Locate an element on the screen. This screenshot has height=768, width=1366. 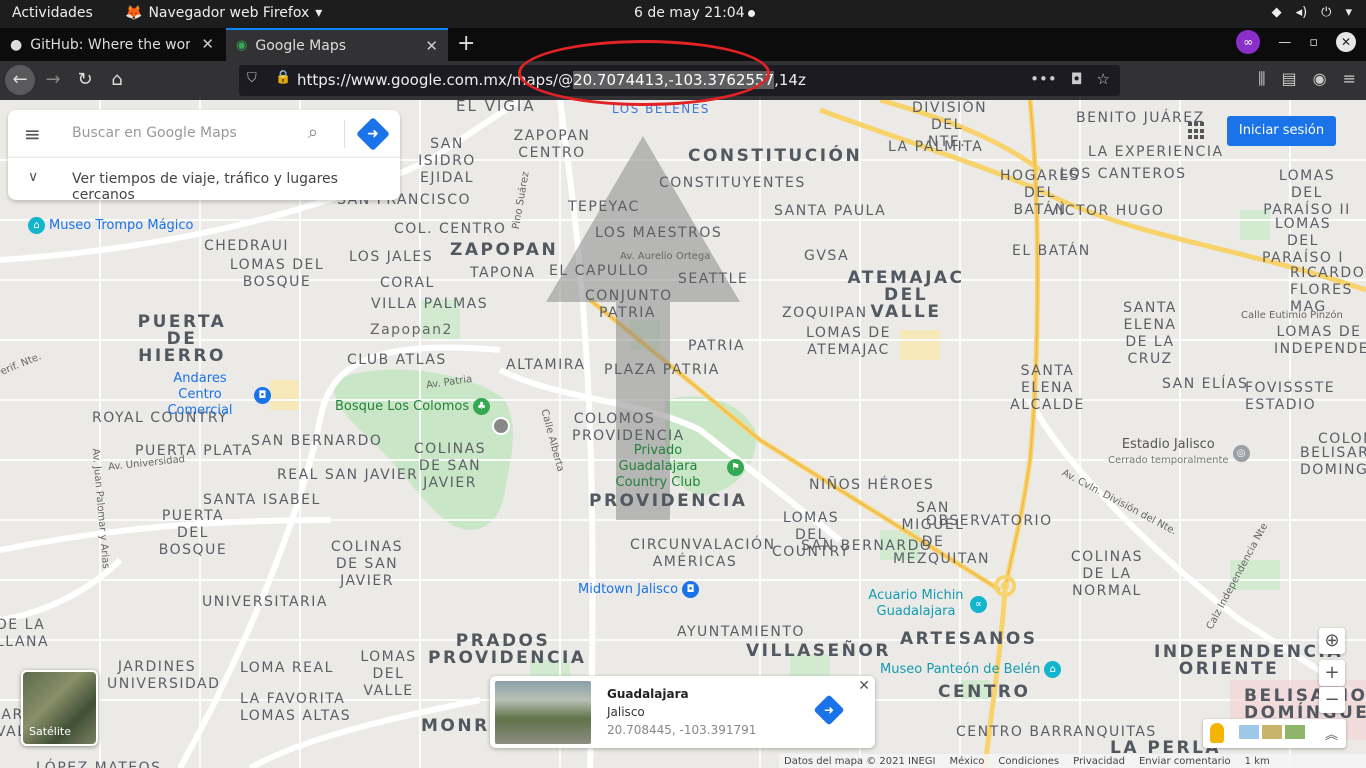
poi-label: Estadio Jalisco is located at coordinates (1168, 444).